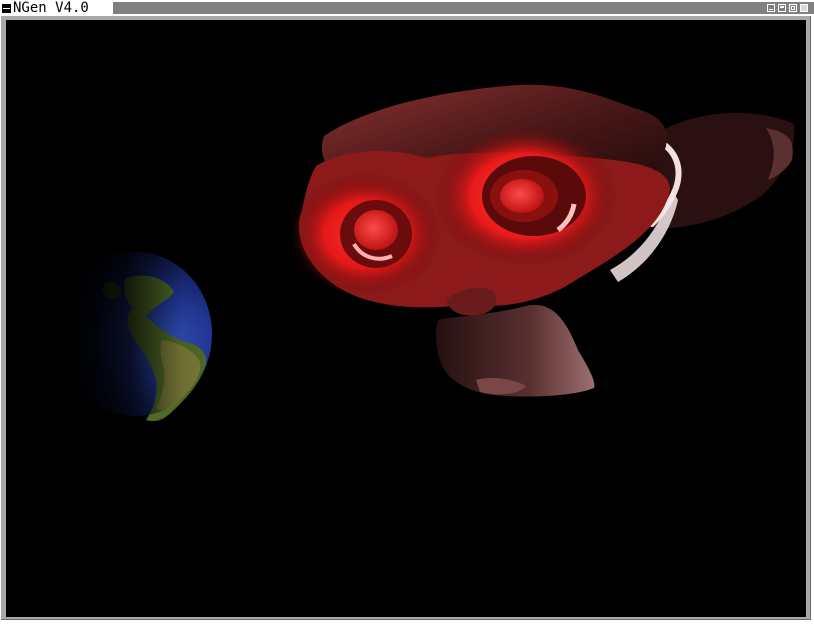 Image resolution: width=814 pixels, height=624 pixels. What do you see at coordinates (51, 8) in the screenshot?
I see `window-title: NGen V4.0` at bounding box center [51, 8].